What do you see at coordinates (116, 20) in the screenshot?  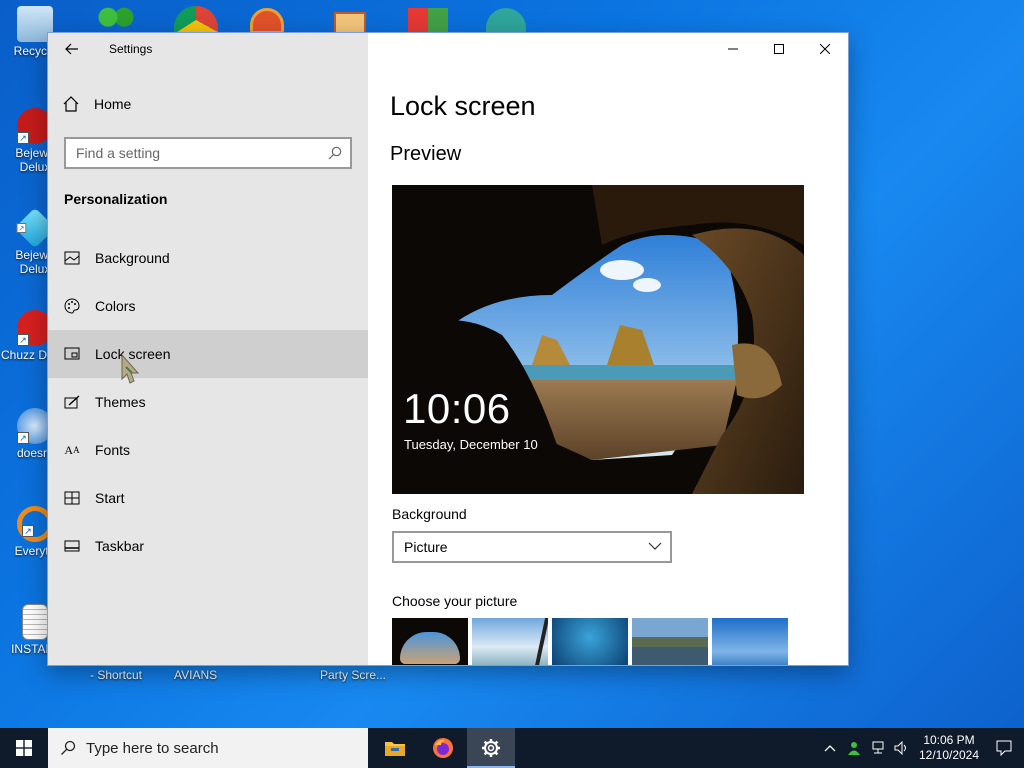 I see `contacts-icon` at bounding box center [116, 20].